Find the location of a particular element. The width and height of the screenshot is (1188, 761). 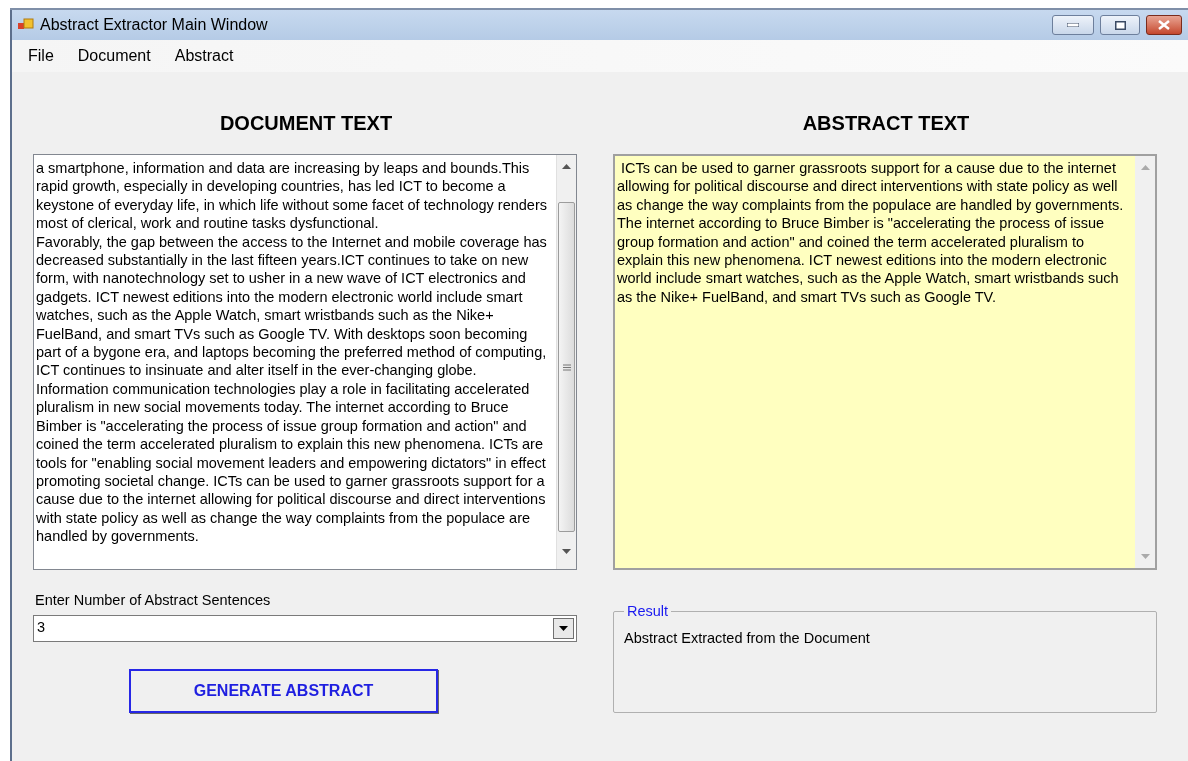

scroll-down-icon is located at coordinates (566, 551).